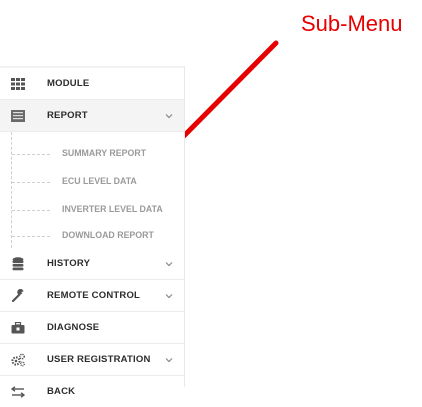  Describe the element at coordinates (92, 83) in the screenshot. I see `nav-item-module: MODULE` at that location.